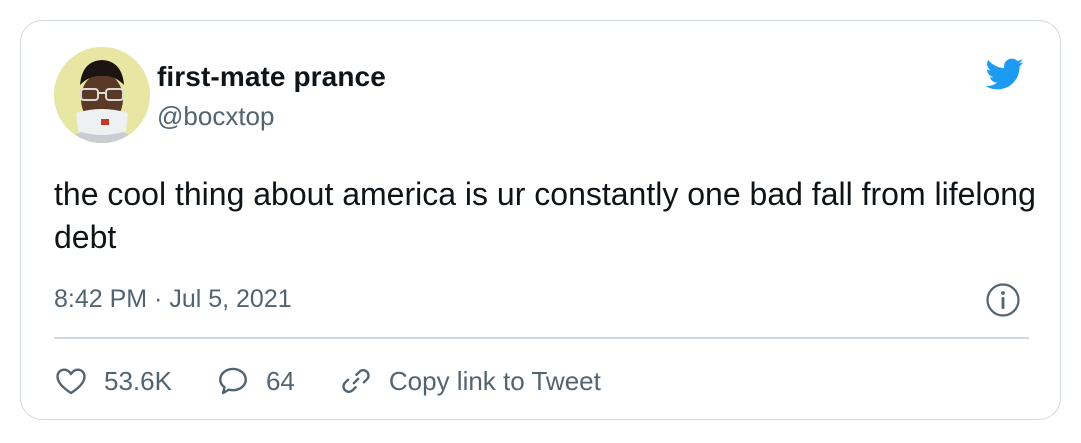 The height and width of the screenshot is (443, 1081). Describe the element at coordinates (215, 116) in the screenshot. I see `user-handle: @bocxtop` at that location.